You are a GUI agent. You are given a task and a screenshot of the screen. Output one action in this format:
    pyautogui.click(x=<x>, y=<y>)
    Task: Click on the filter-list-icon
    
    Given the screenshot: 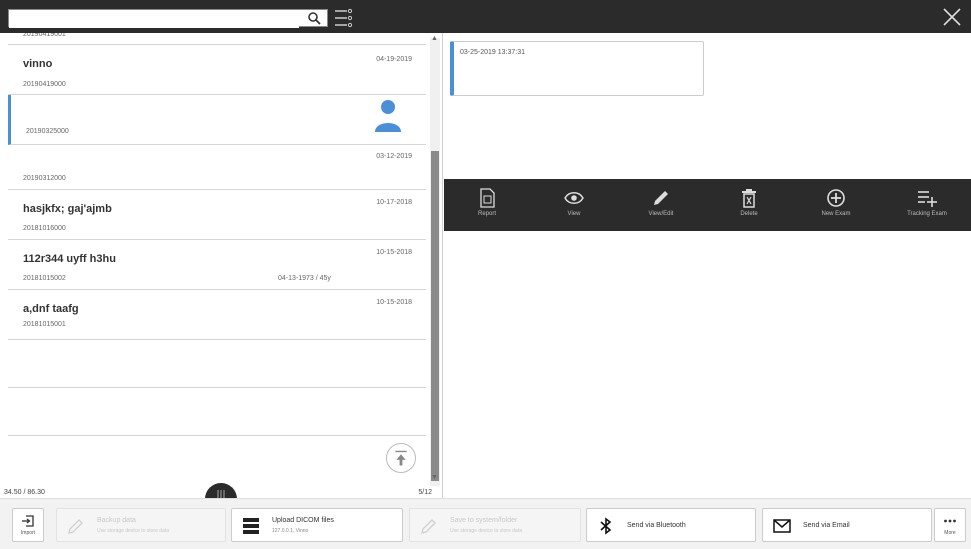 What is the action you would take?
    pyautogui.click(x=343, y=18)
    